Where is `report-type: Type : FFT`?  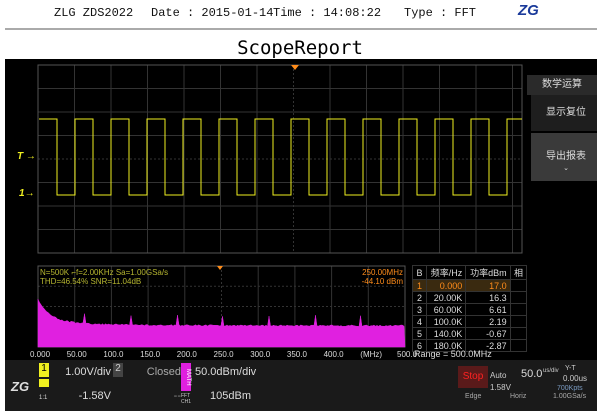 report-type: Type : FFT is located at coordinates (440, 13).